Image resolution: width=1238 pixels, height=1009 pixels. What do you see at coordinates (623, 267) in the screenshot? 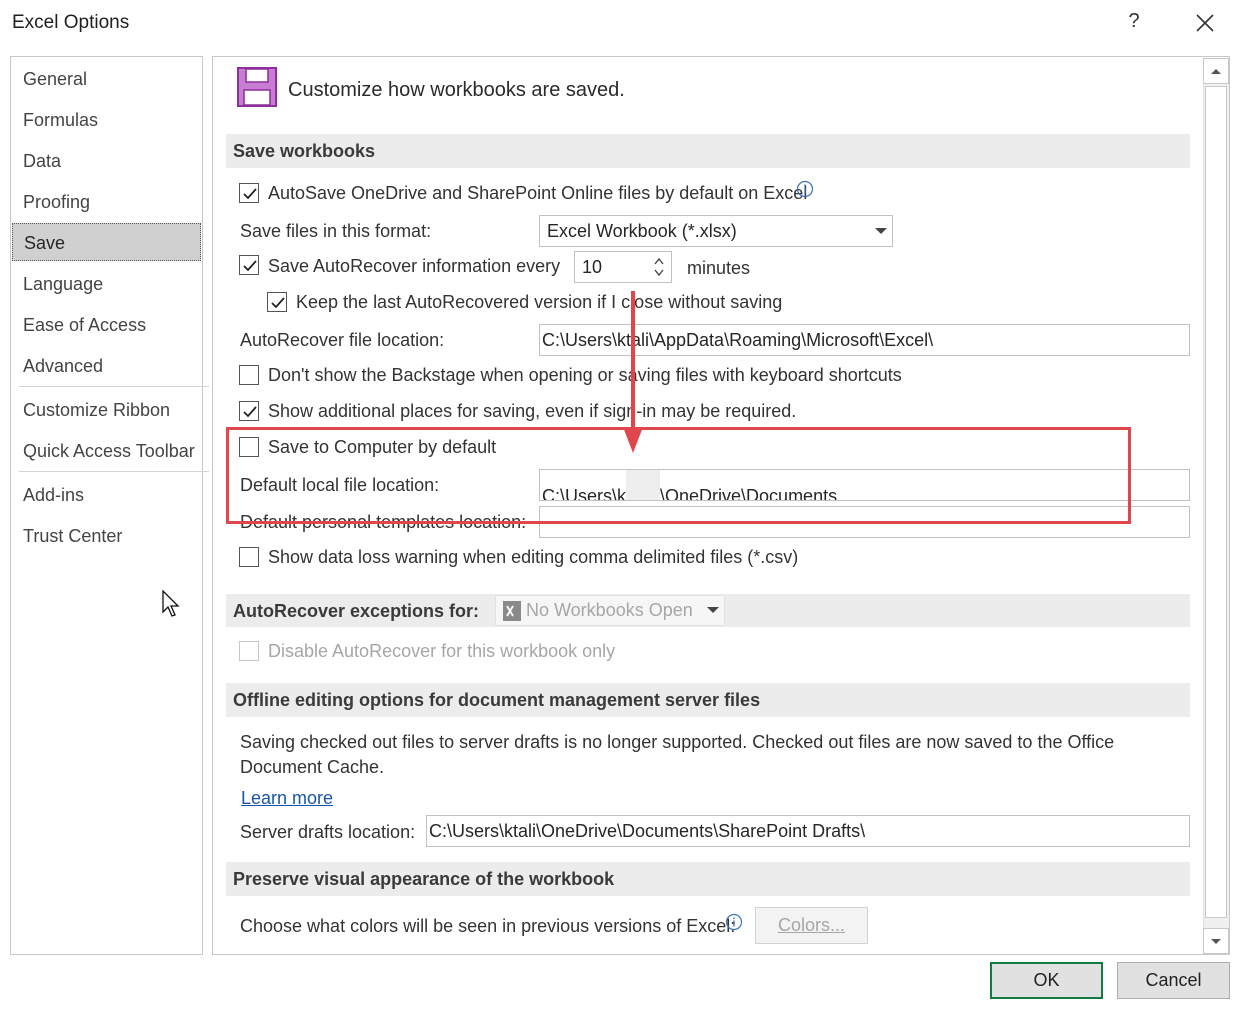
I see `autorecover-minutes-spinner: 10` at bounding box center [623, 267].